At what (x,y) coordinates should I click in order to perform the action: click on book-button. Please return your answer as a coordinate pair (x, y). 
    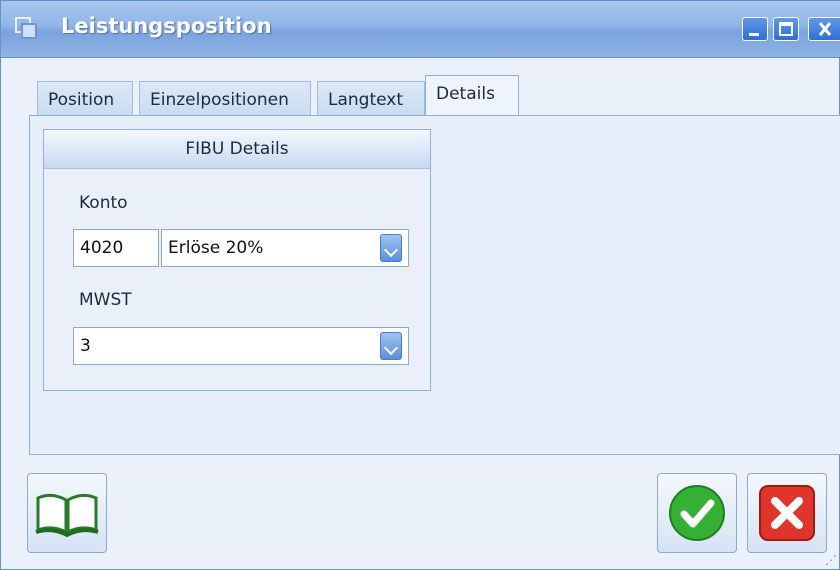
    Looking at the image, I should click on (67, 513).